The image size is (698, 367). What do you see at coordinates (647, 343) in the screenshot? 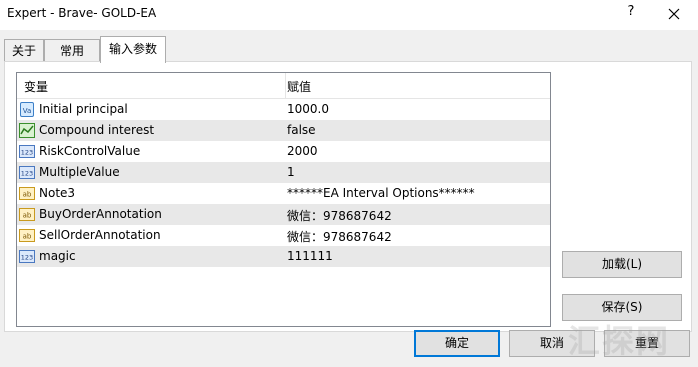
I see `reset-button: 重置` at bounding box center [647, 343].